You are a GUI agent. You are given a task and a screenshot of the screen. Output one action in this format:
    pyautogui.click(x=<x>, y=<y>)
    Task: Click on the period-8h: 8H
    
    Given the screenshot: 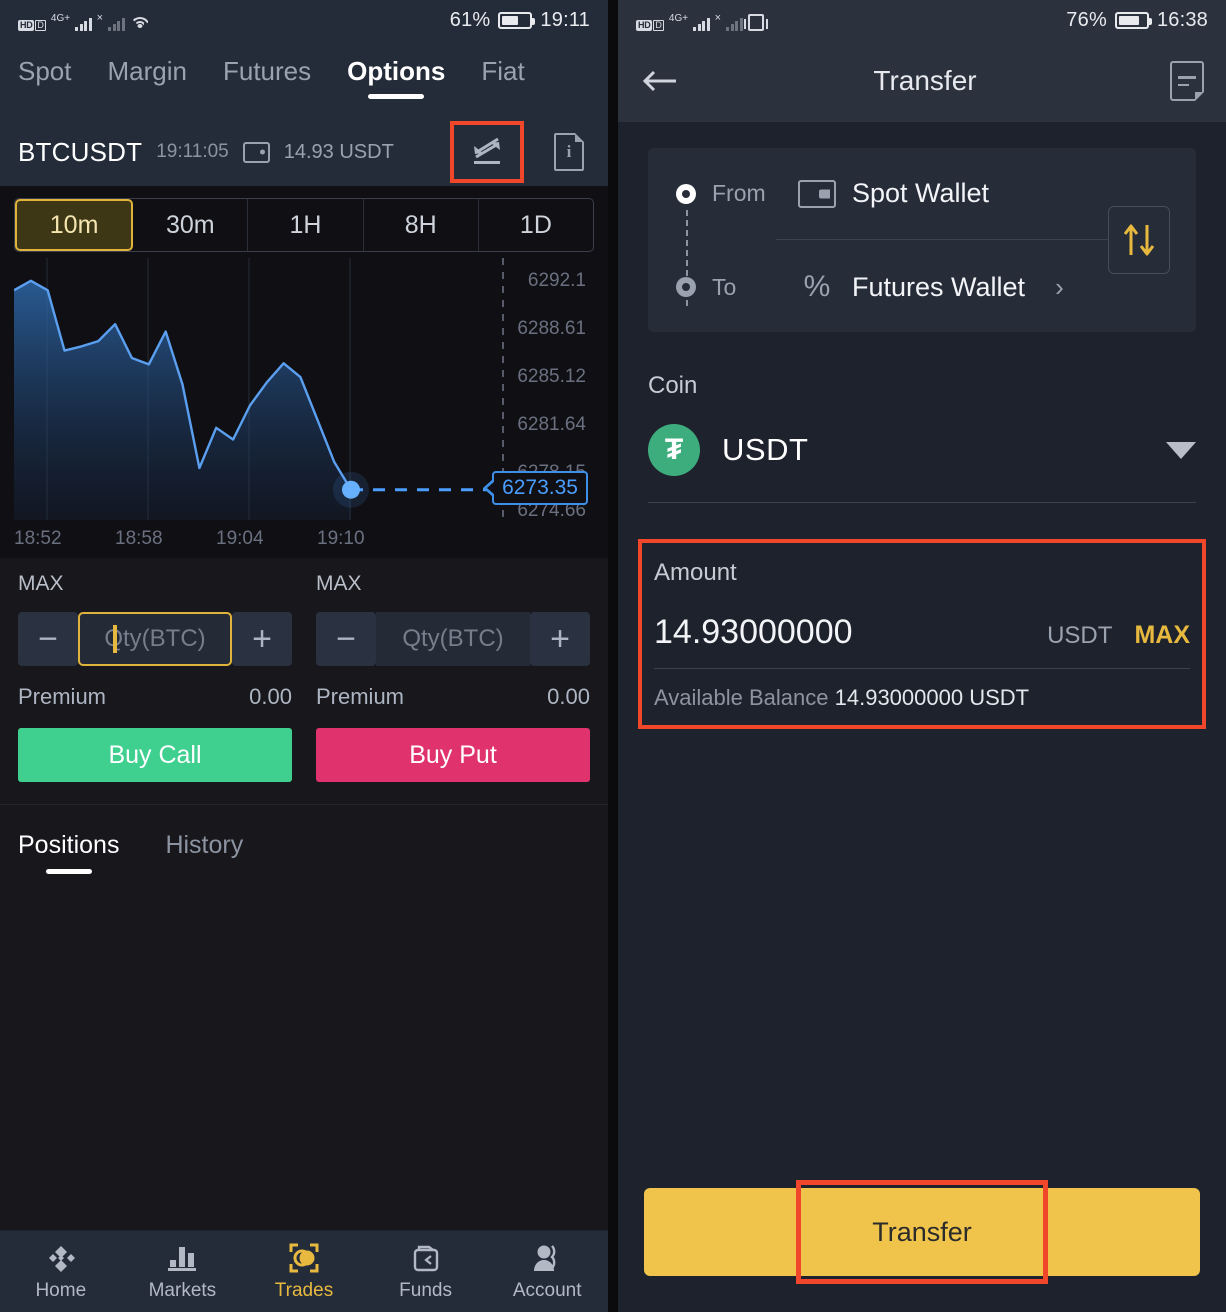 What is the action you would take?
    pyautogui.click(x=421, y=225)
    